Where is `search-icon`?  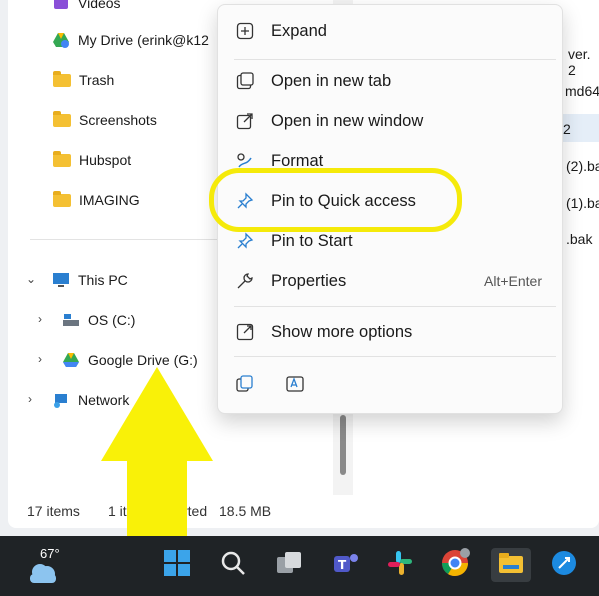 search-icon is located at coordinates (233, 565).